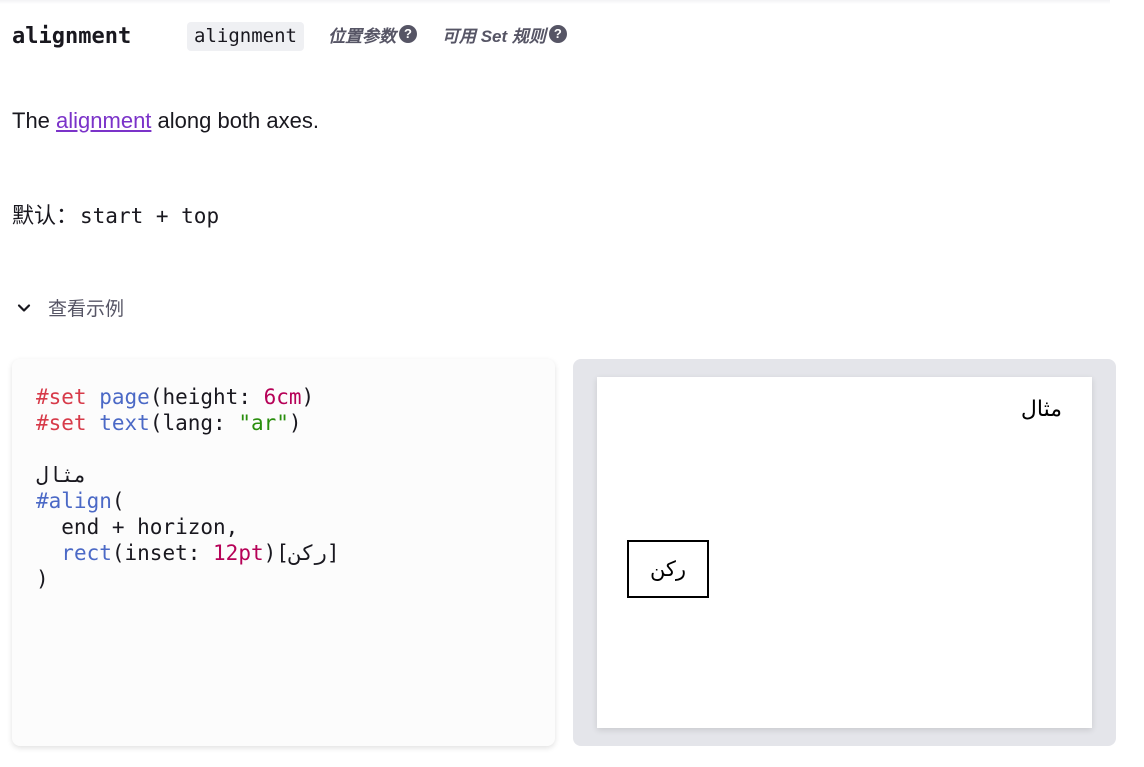 This screenshot has height=767, width=1144. I want to click on code-function: text, so click(124, 423).